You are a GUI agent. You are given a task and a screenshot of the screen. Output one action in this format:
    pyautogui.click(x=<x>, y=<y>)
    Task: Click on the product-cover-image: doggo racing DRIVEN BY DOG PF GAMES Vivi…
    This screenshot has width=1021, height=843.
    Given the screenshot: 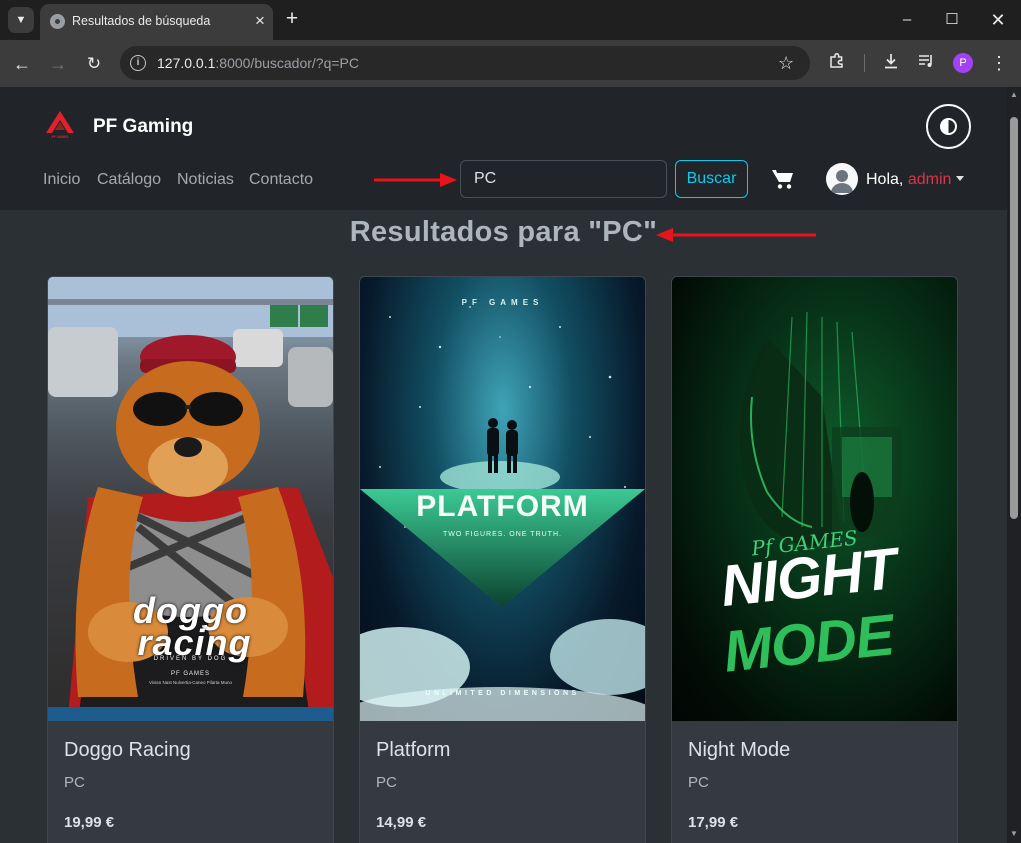 What is the action you would take?
    pyautogui.click(x=190, y=499)
    